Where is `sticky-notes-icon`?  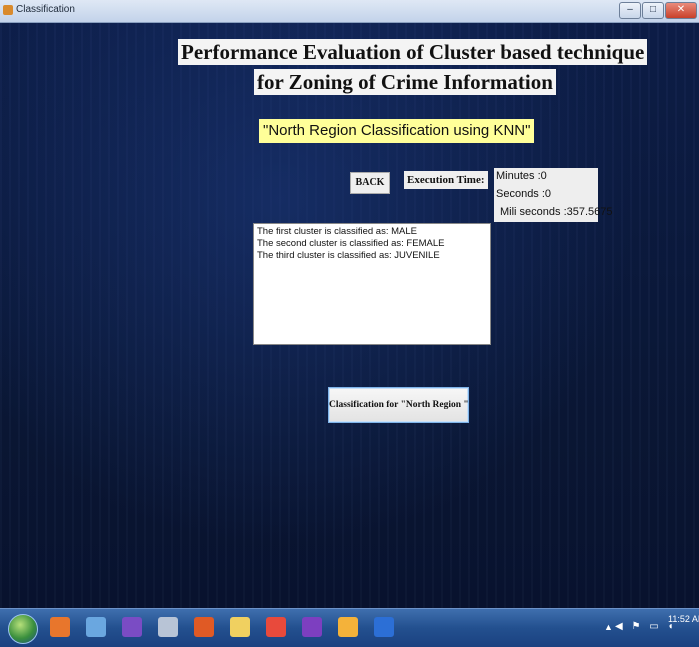
sticky-notes-icon is located at coordinates (348, 627).